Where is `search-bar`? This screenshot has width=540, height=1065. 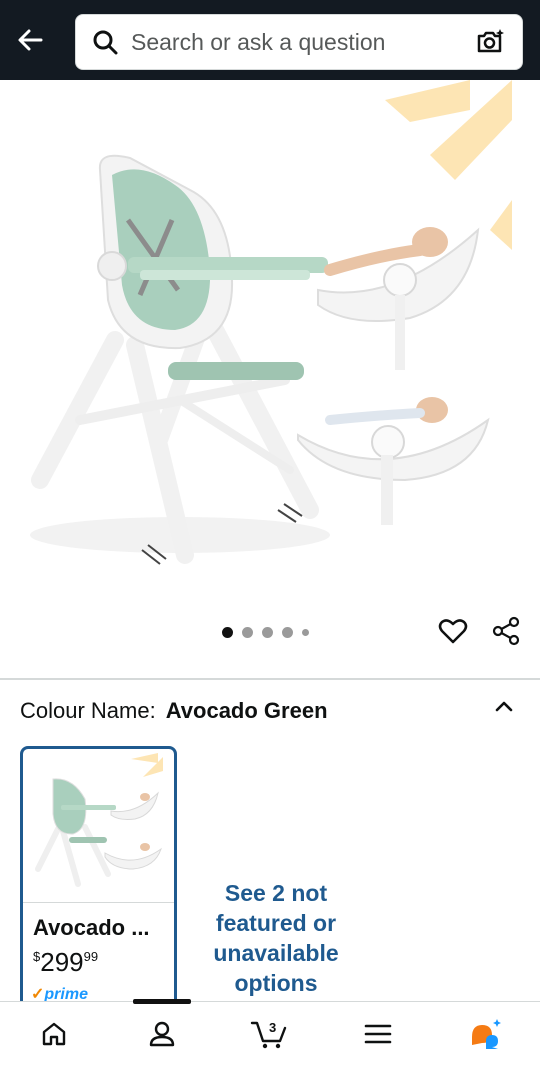
search-bar is located at coordinates (299, 42).